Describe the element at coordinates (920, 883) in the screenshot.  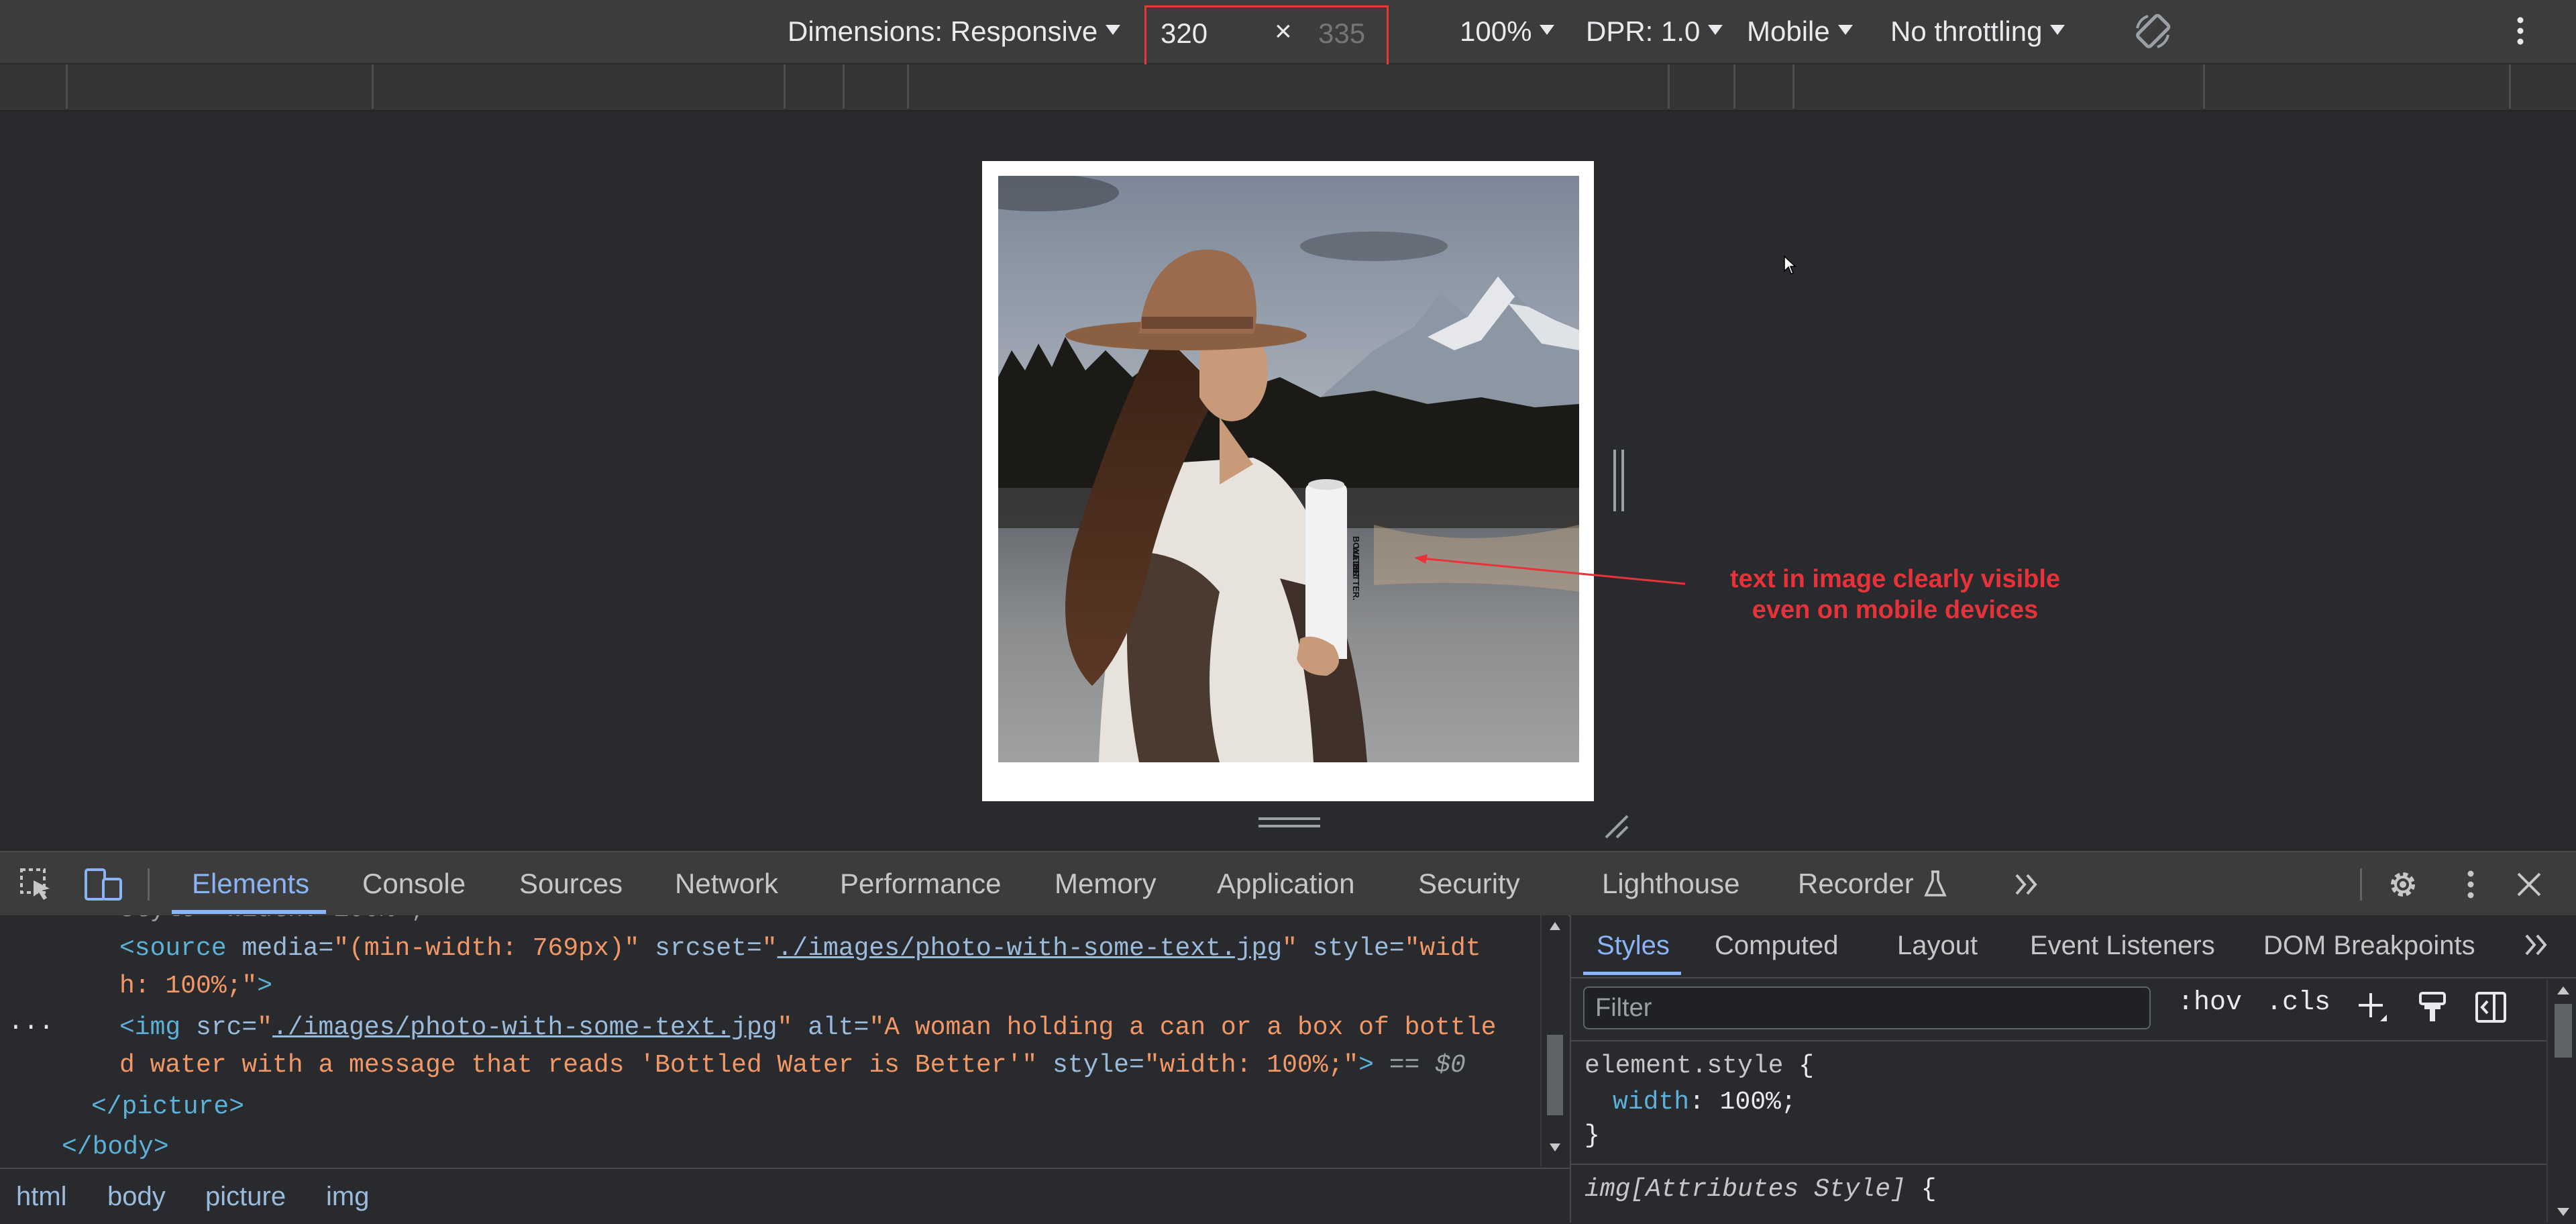
I see `tab-performance: Performance` at that location.